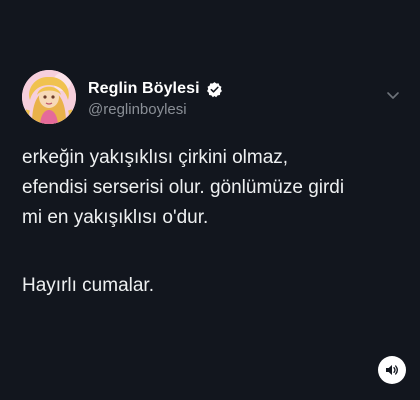 This screenshot has width=420, height=400. I want to click on cartoon-girl-avatar-icon, so click(49, 97).